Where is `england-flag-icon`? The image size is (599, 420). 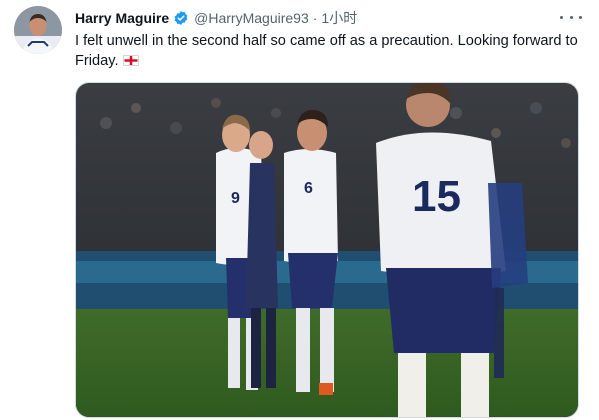
england-flag-icon is located at coordinates (130, 60).